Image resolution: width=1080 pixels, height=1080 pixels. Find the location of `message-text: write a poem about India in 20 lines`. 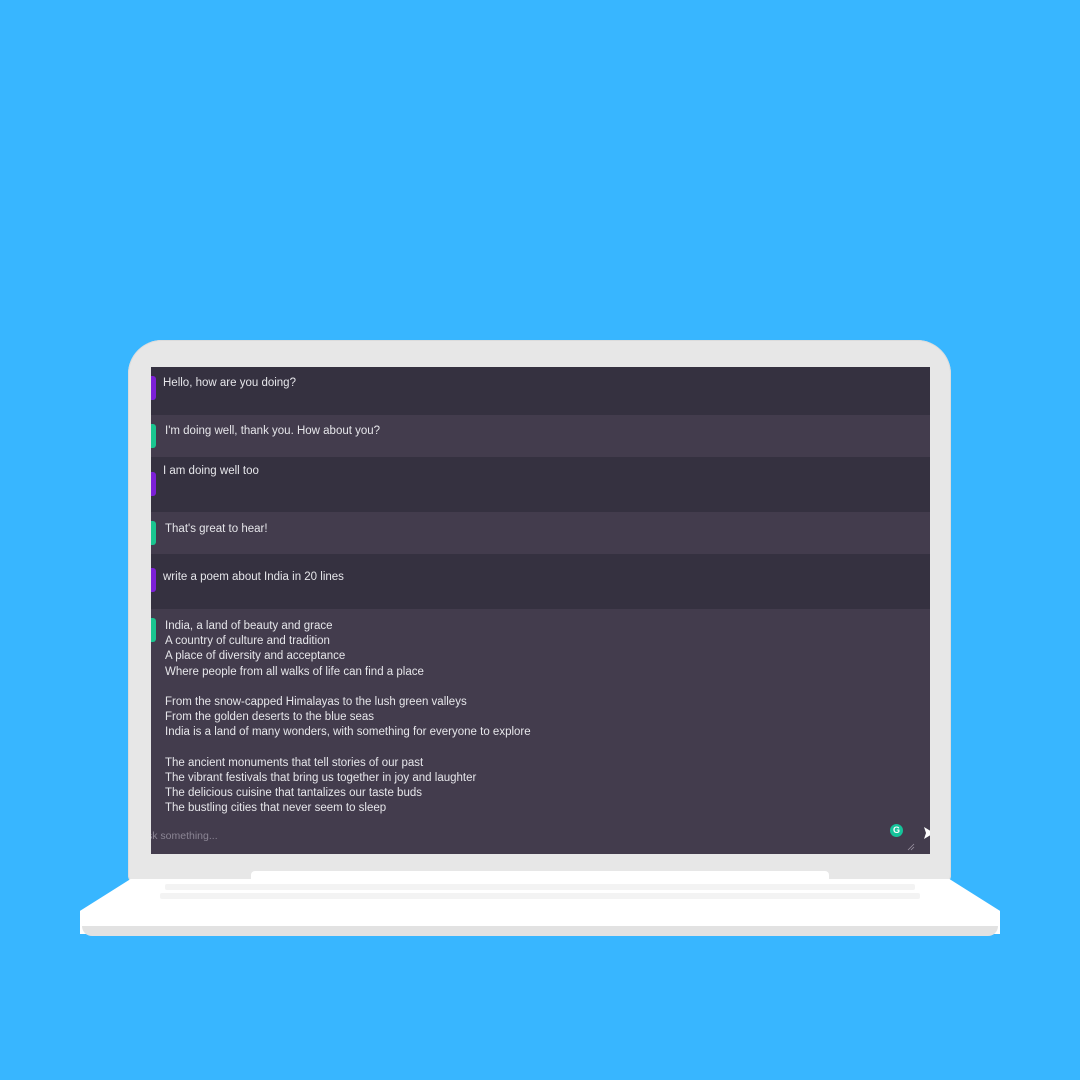

message-text: write a poem about India in 20 lines is located at coordinates (253, 577).